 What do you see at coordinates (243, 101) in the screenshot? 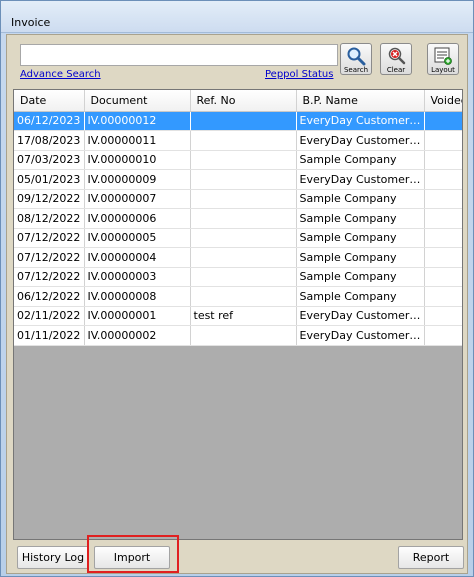
I see `column-header-ref-no: Ref. No` at bounding box center [243, 101].